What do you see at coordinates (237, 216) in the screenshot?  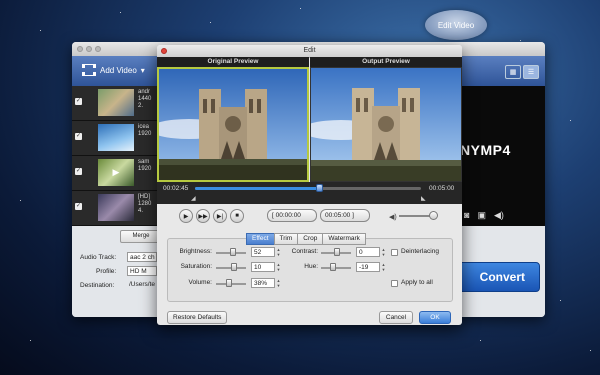 I see `stop-button: ■` at bounding box center [237, 216].